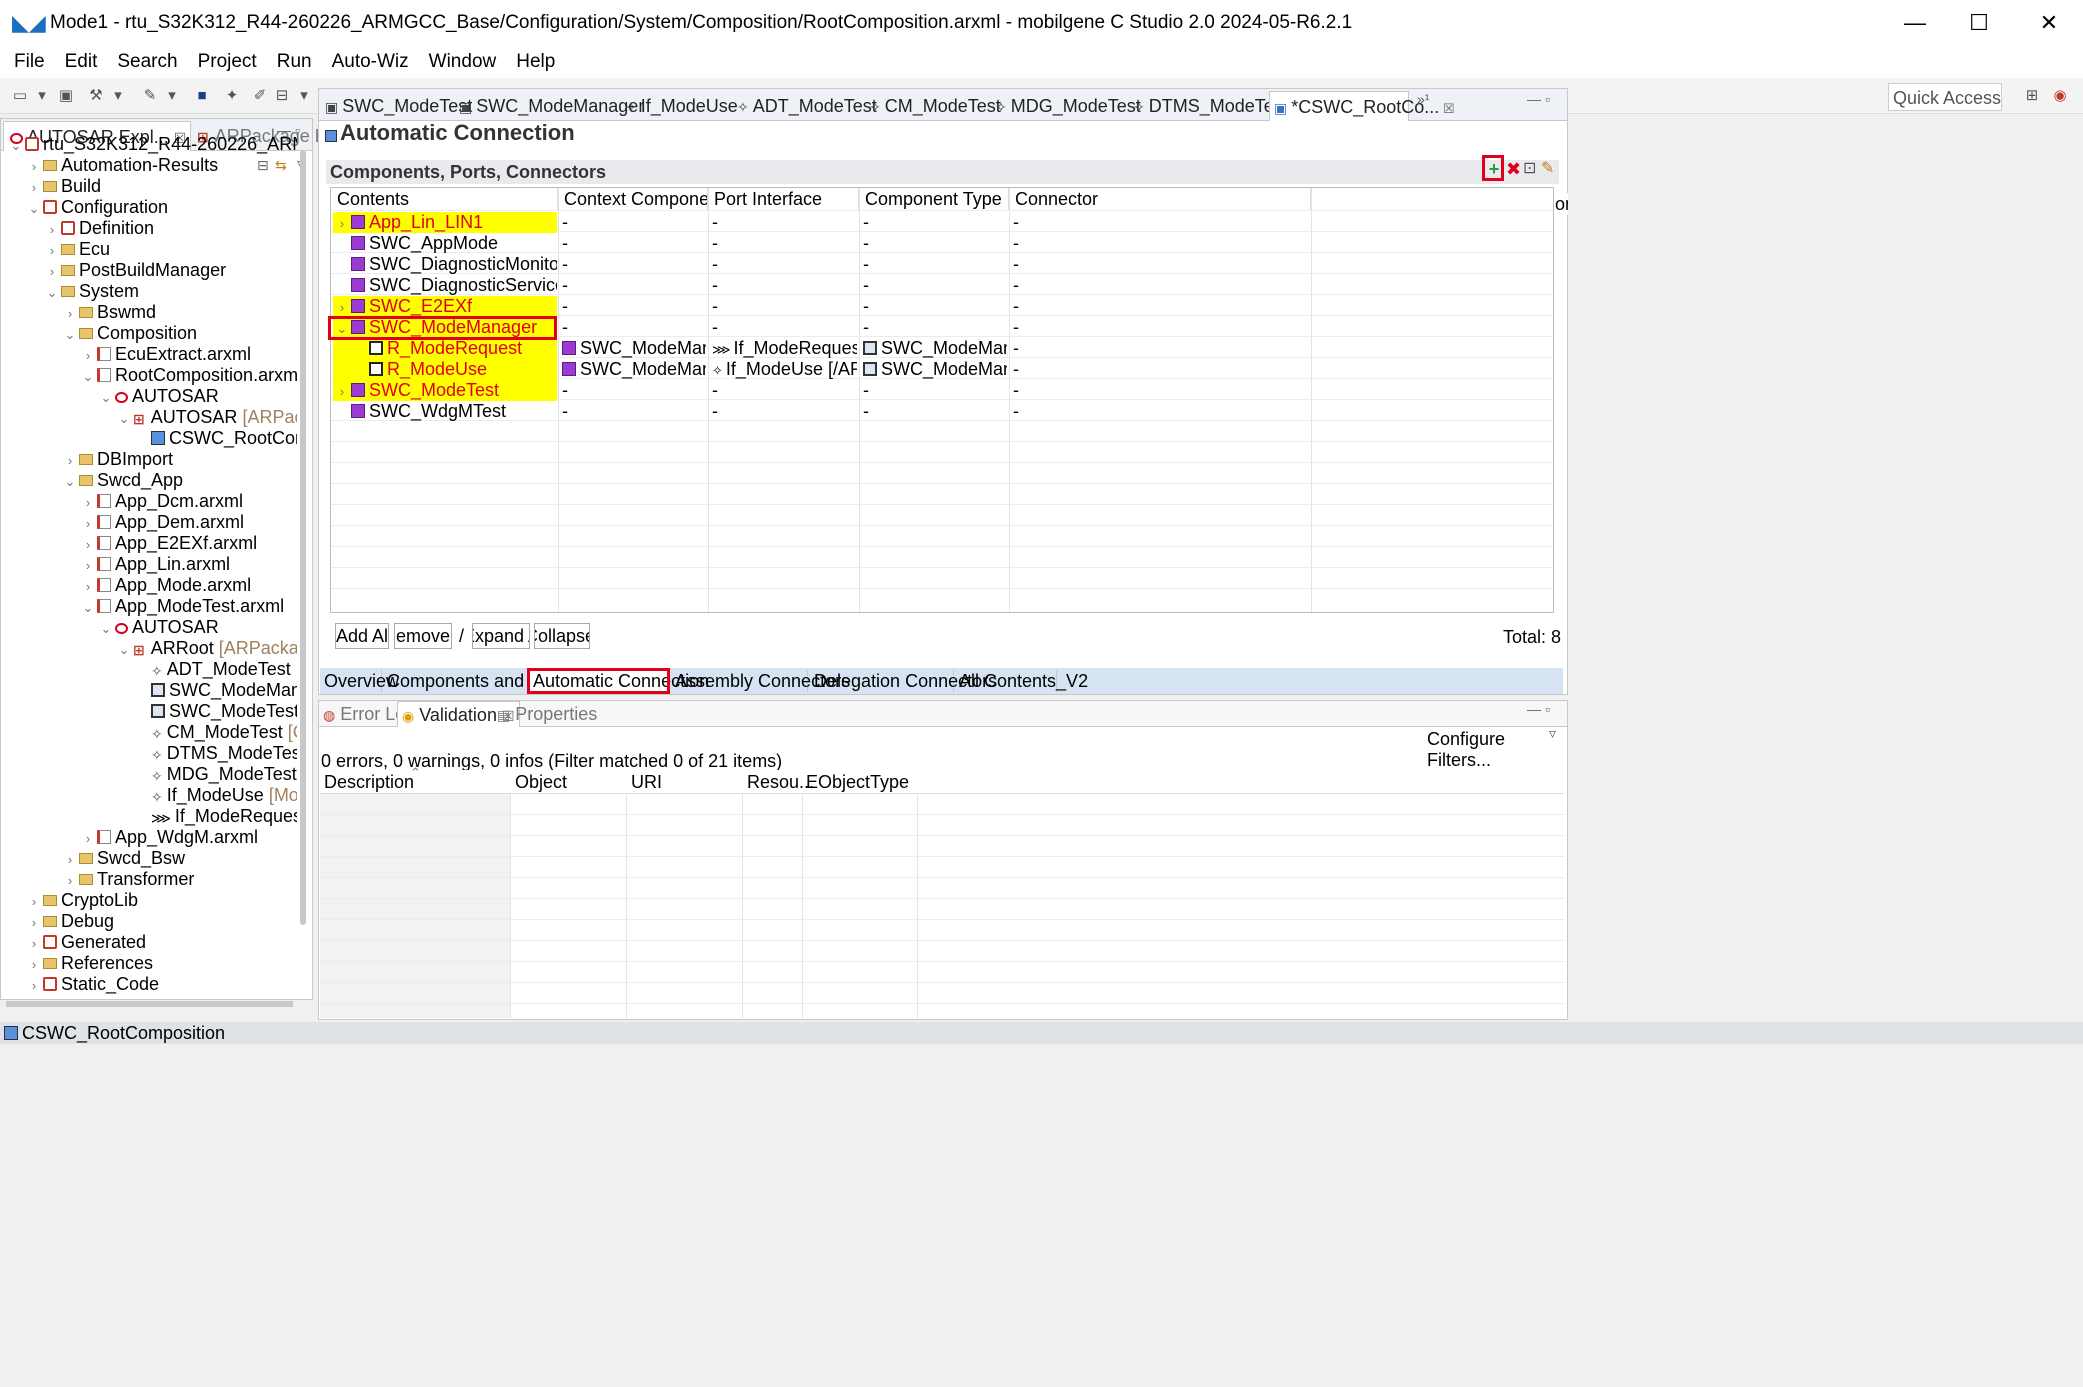 Image resolution: width=2083 pixels, height=1387 pixels. What do you see at coordinates (165, 585) in the screenshot?
I see `tree-item: › App_Mode.arxml` at bounding box center [165, 585].